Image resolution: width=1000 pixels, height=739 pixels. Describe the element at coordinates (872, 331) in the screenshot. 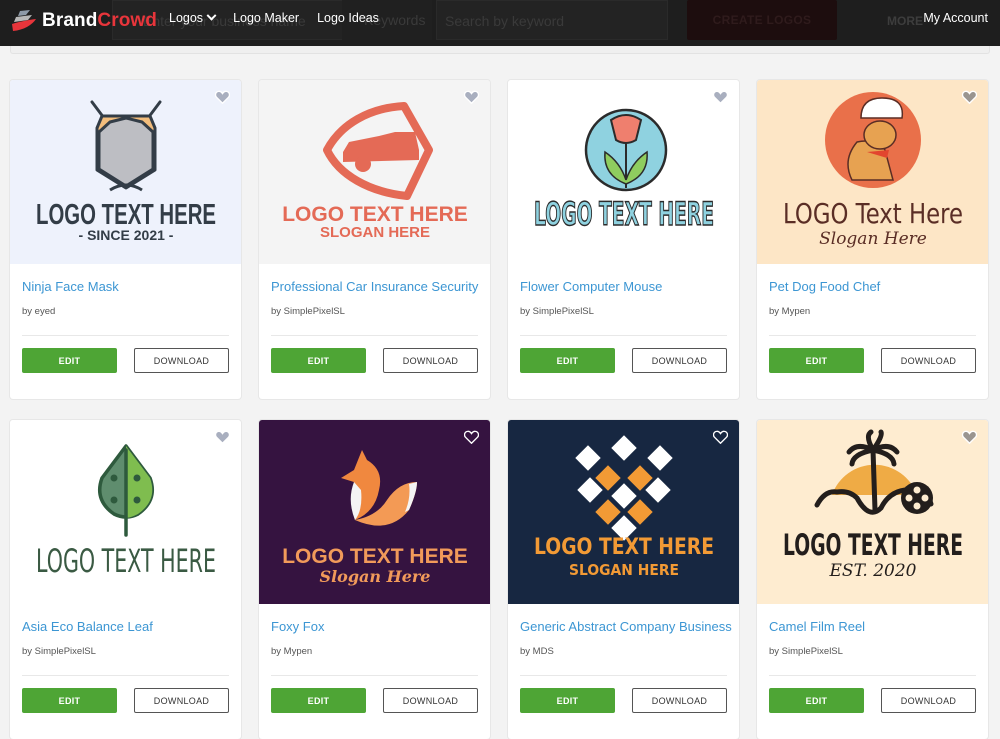

I see `card-info: Pet Dog Food Chef by Mypen EDIT DOWNLOAD` at that location.